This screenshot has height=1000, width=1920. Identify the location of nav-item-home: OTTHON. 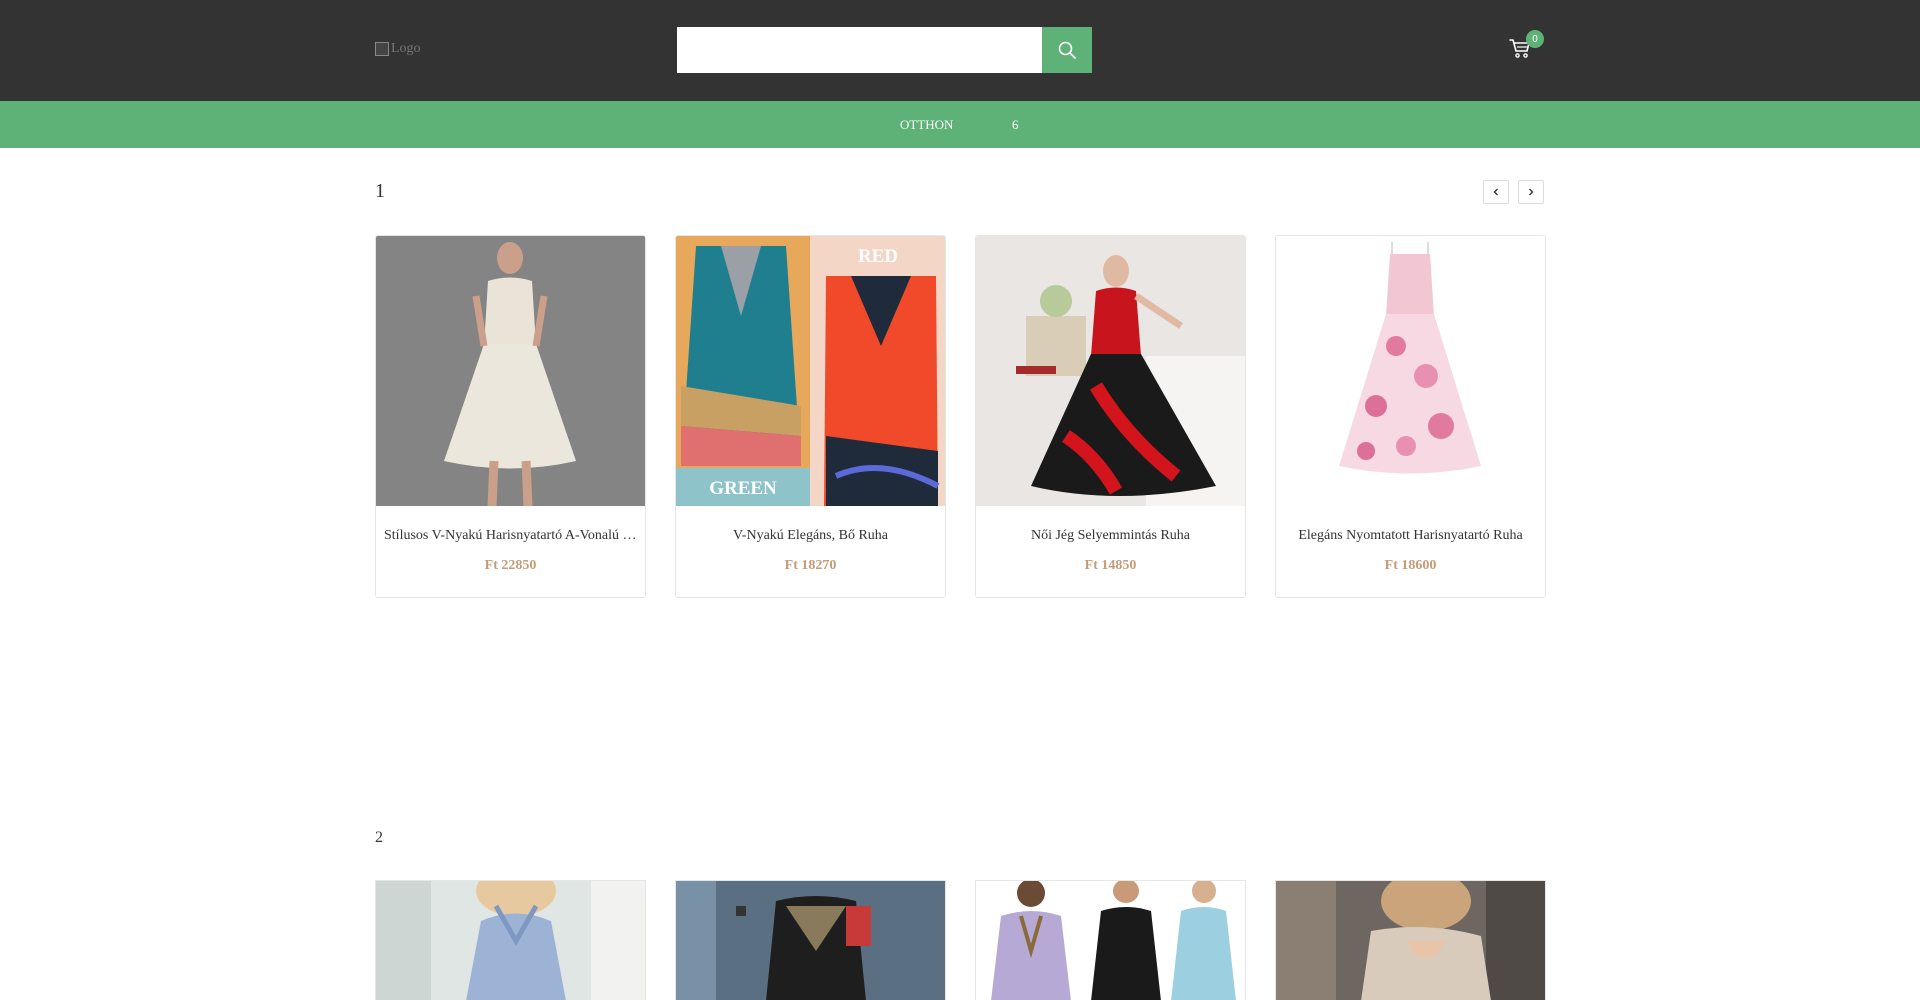
(926, 124).